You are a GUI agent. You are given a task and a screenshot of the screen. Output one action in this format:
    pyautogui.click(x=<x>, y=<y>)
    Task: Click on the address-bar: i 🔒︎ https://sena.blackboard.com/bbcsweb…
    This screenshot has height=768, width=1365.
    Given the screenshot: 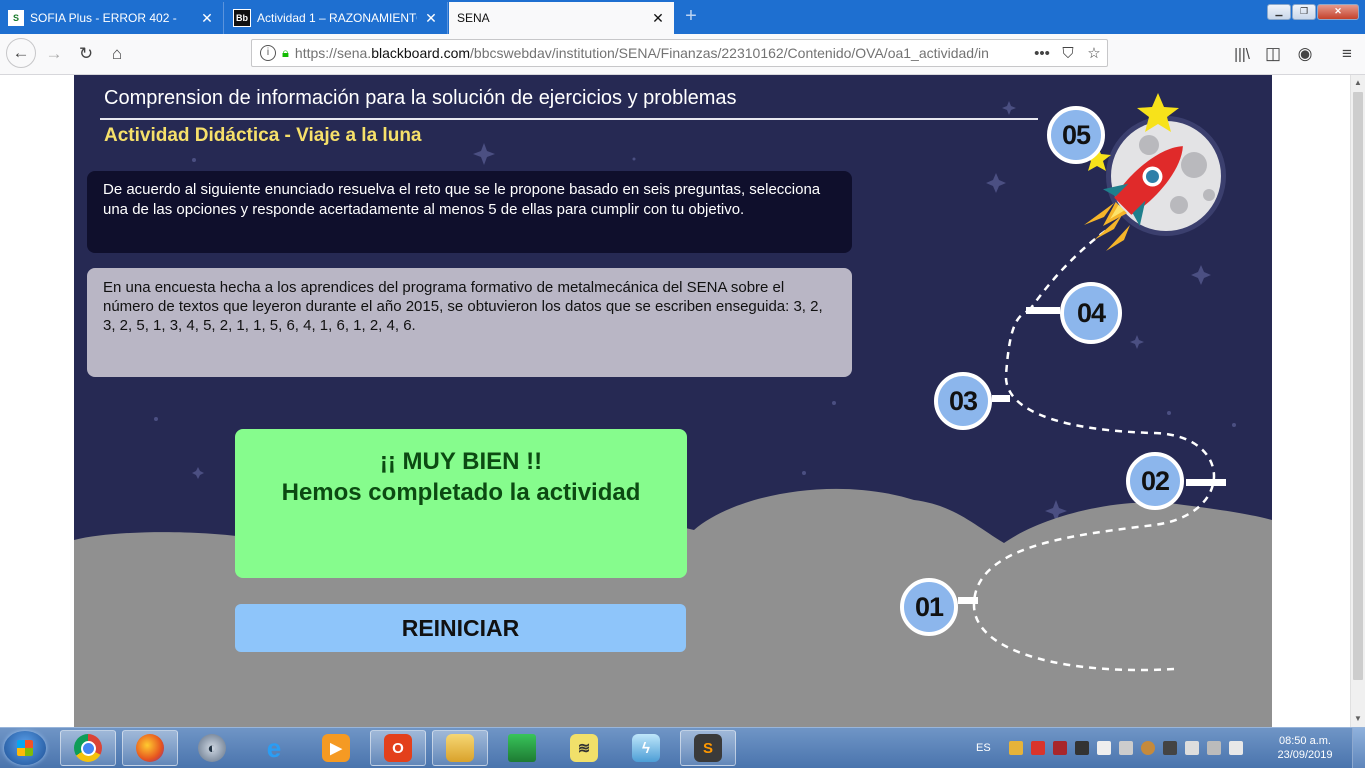 What is the action you would take?
    pyautogui.click(x=679, y=53)
    